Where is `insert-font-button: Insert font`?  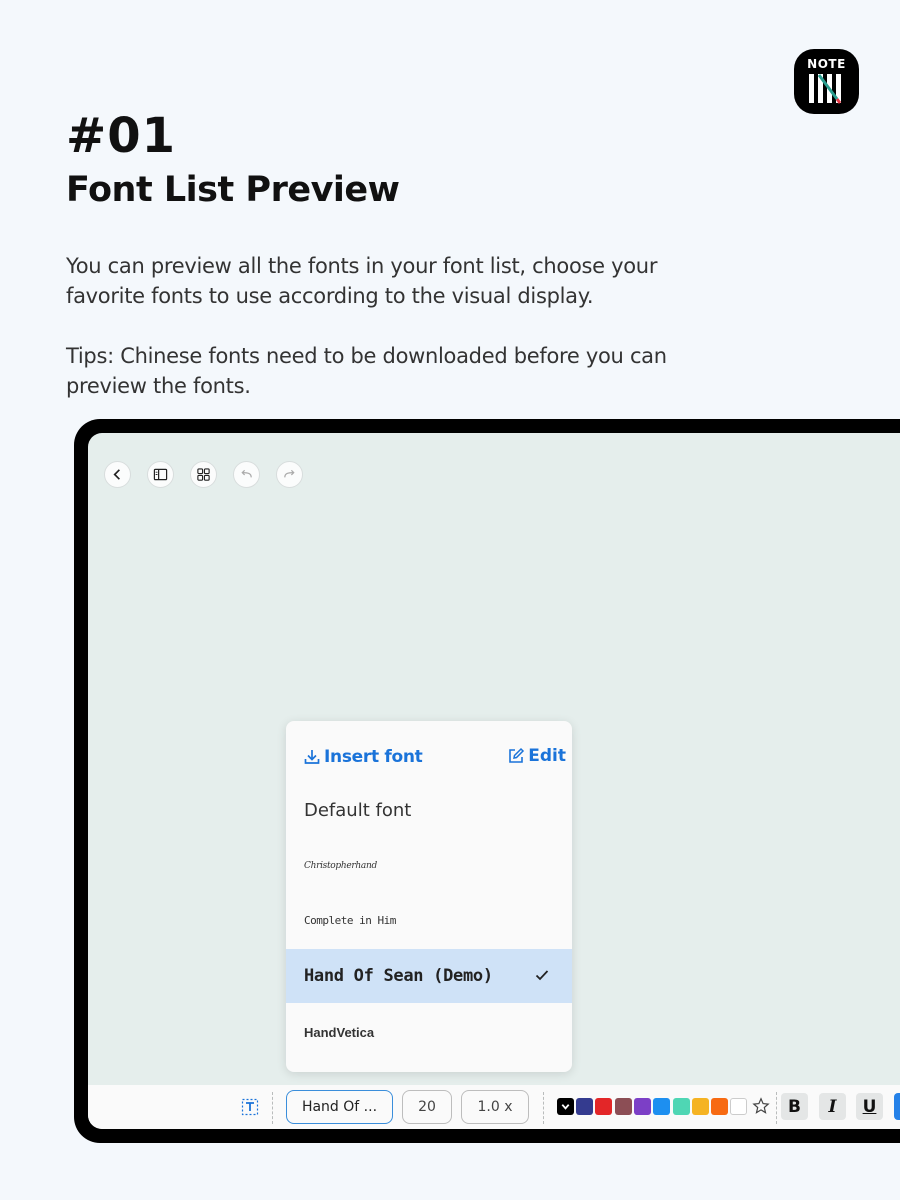 insert-font-button: Insert font is located at coordinates (363, 757).